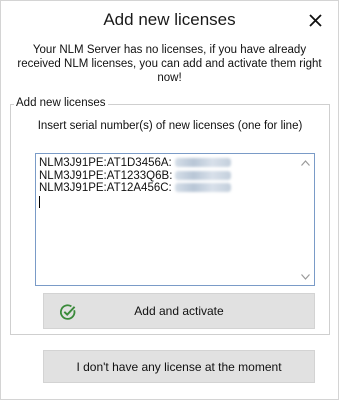 The height and width of the screenshot is (400, 339). I want to click on chevron-down-icon, so click(305, 276).